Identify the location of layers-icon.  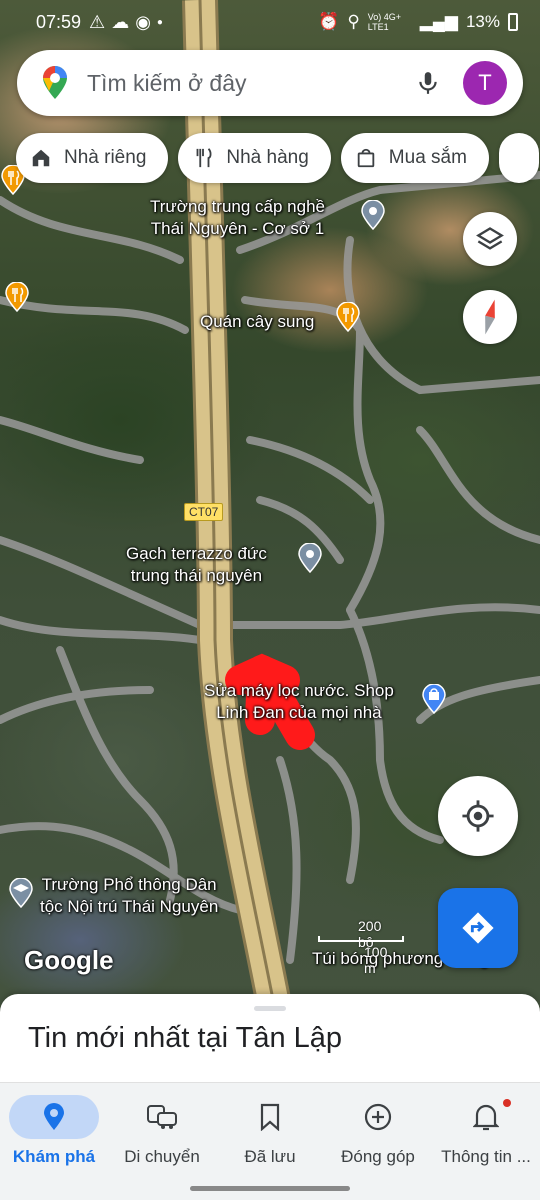
(490, 238).